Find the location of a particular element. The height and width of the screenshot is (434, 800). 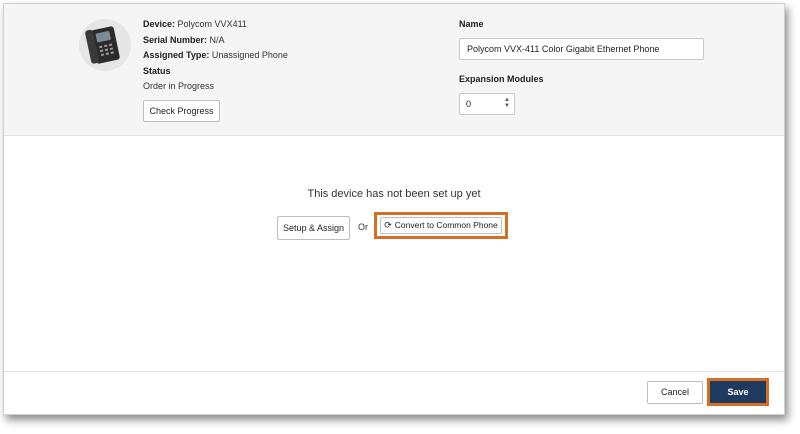

convert-highlight: ⟳ Convert to Common Phone is located at coordinates (441, 225).